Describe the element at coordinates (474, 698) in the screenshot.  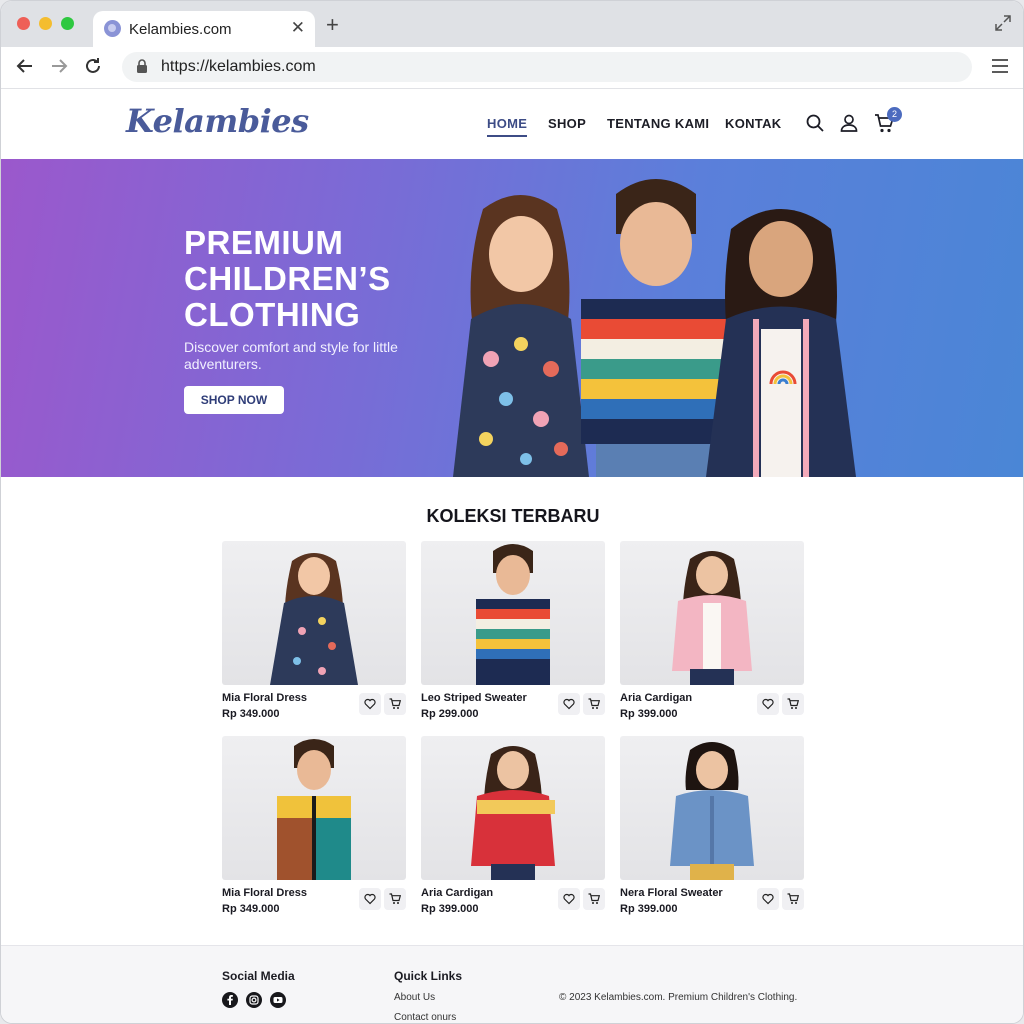
I see `product-name: Leo Striped Sweater` at that location.